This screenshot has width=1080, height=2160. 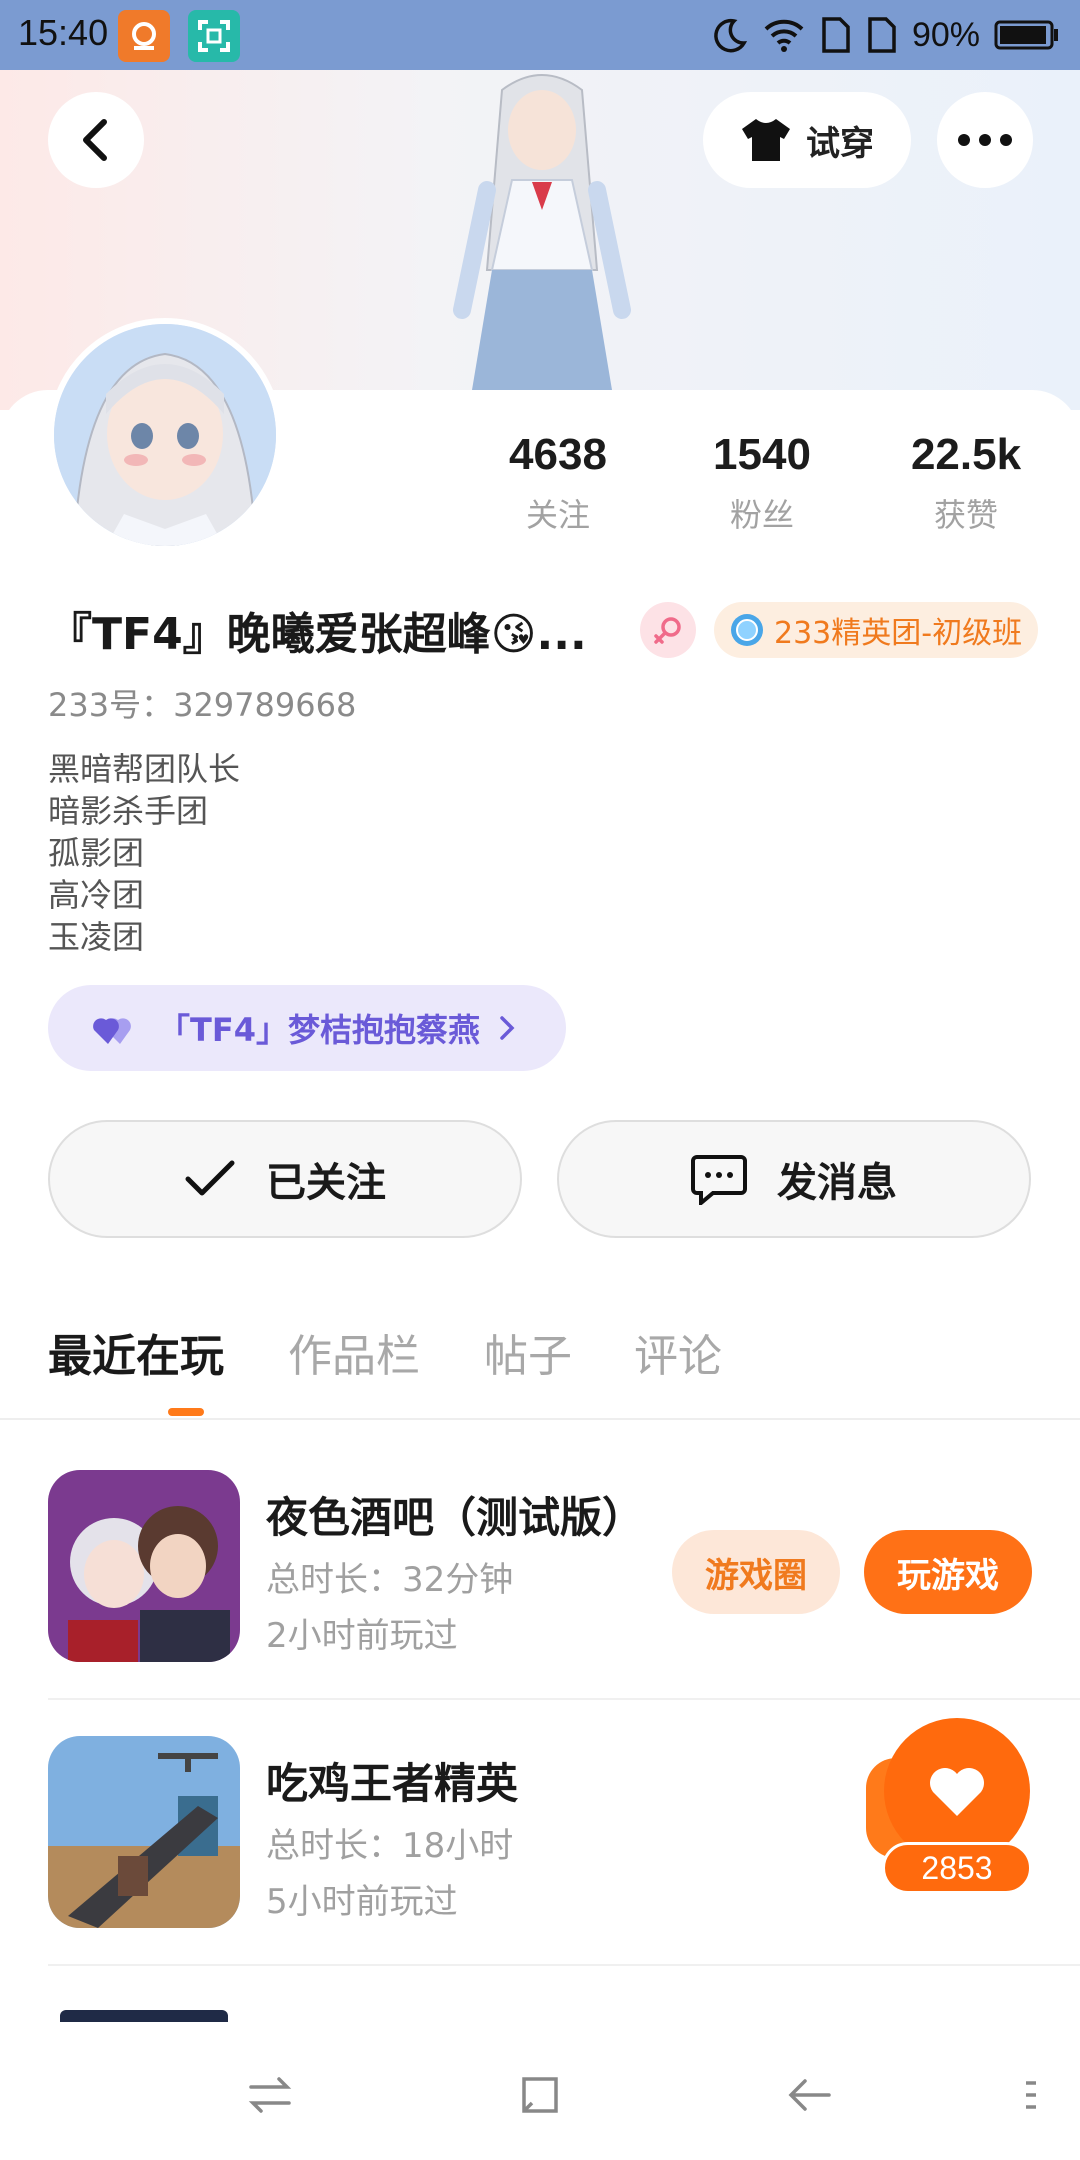 What do you see at coordinates (747, 630) in the screenshot?
I see `medal-icon` at bounding box center [747, 630].